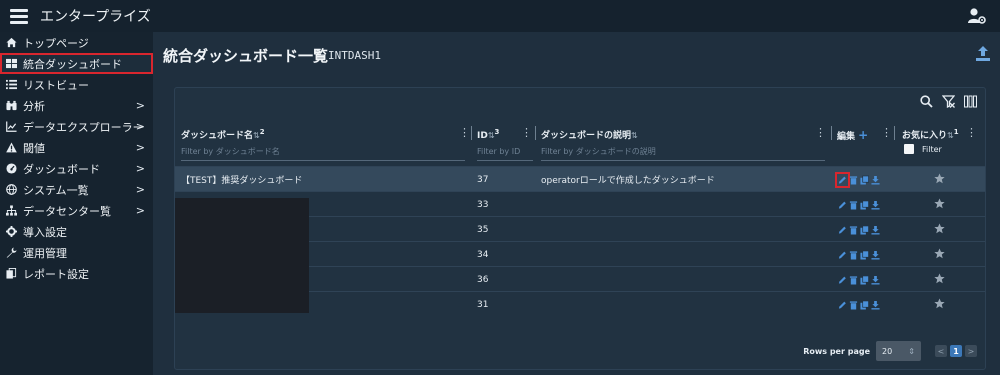 This screenshot has width=1000, height=375. Describe the element at coordinates (483, 179) in the screenshot. I see `cell-id: 37` at that location.